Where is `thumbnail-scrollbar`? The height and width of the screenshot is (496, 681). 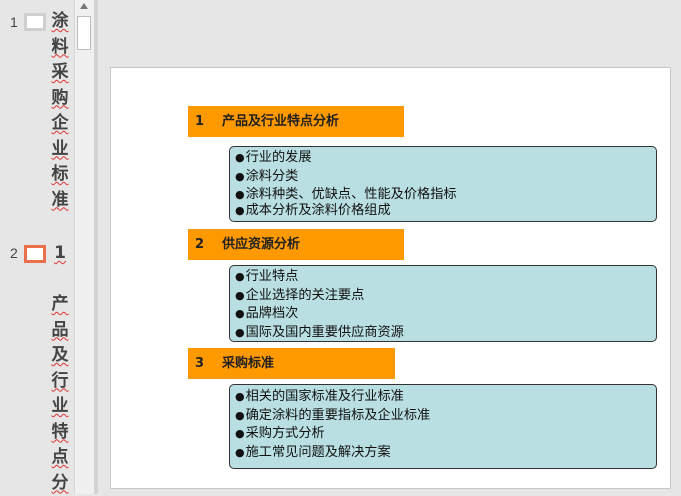
thumbnail-scrollbar is located at coordinates (84, 247).